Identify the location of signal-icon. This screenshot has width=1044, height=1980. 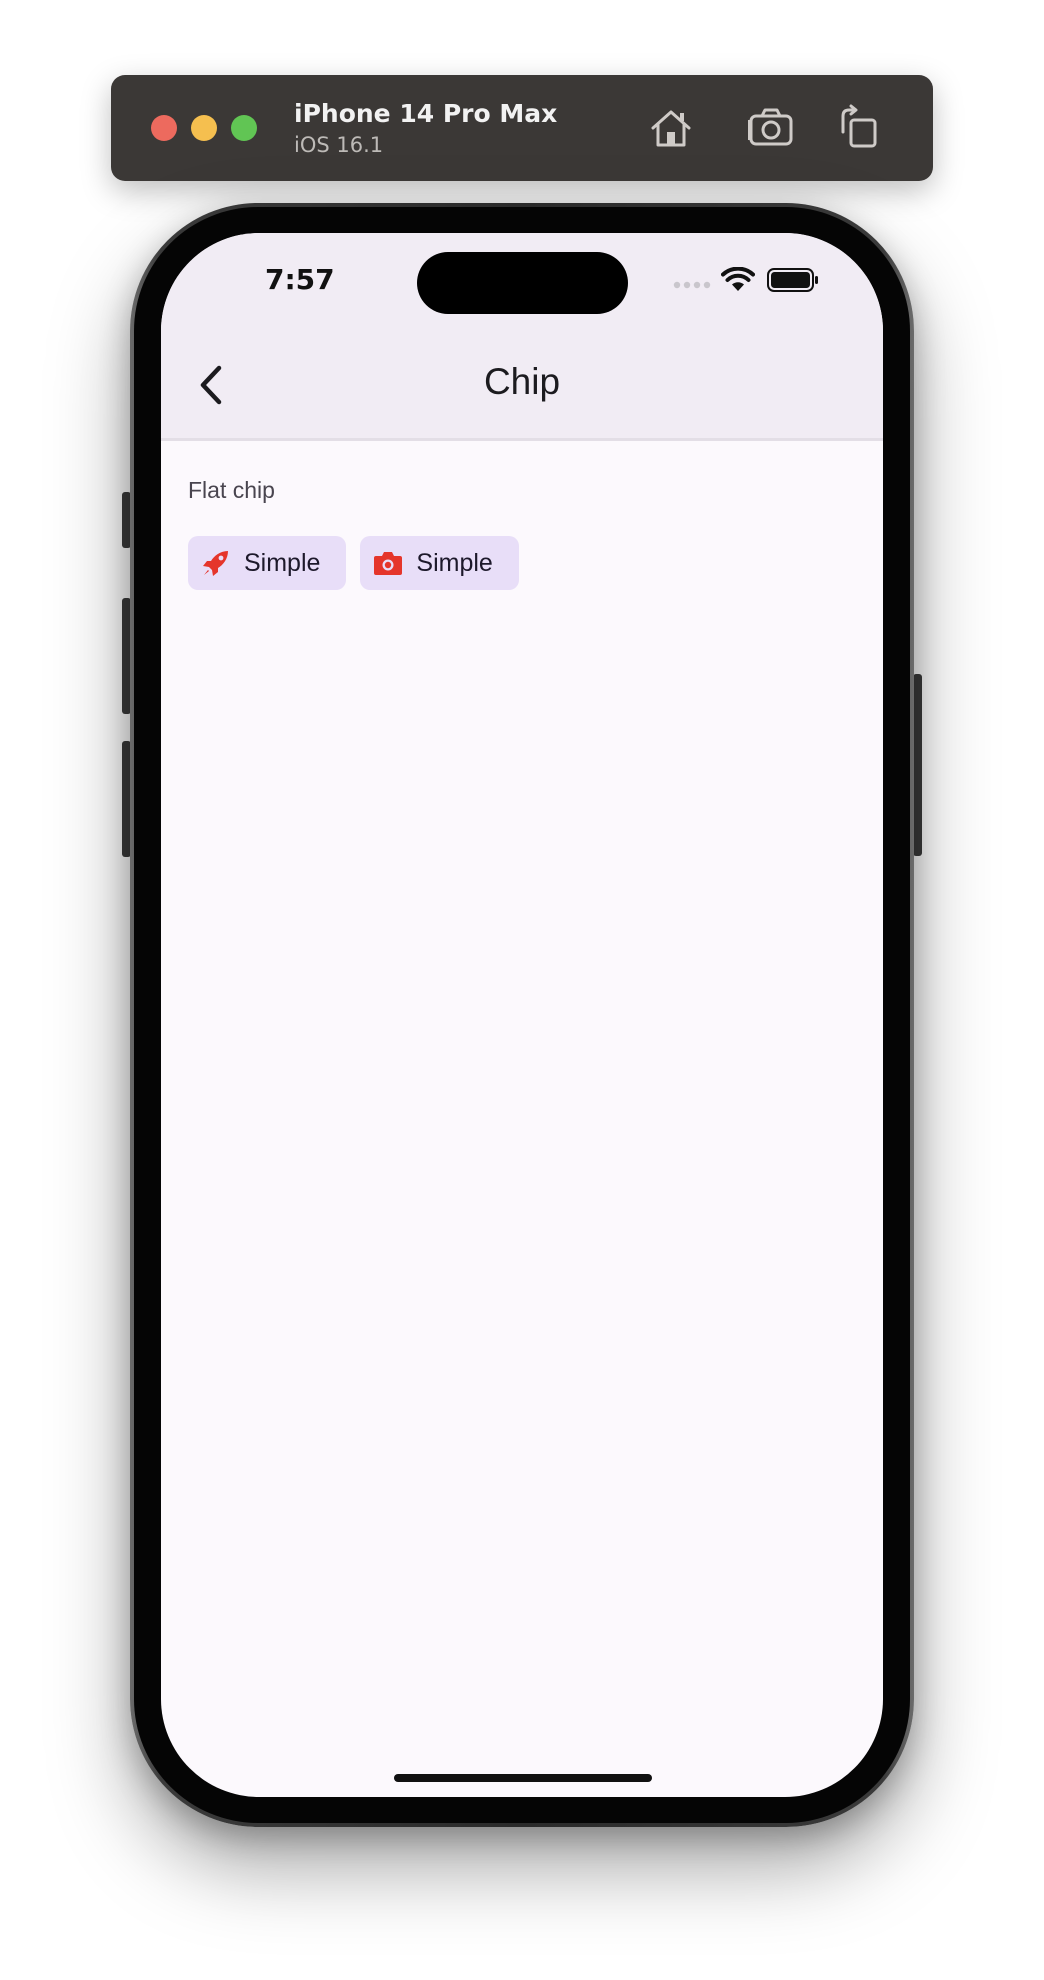
(692, 285).